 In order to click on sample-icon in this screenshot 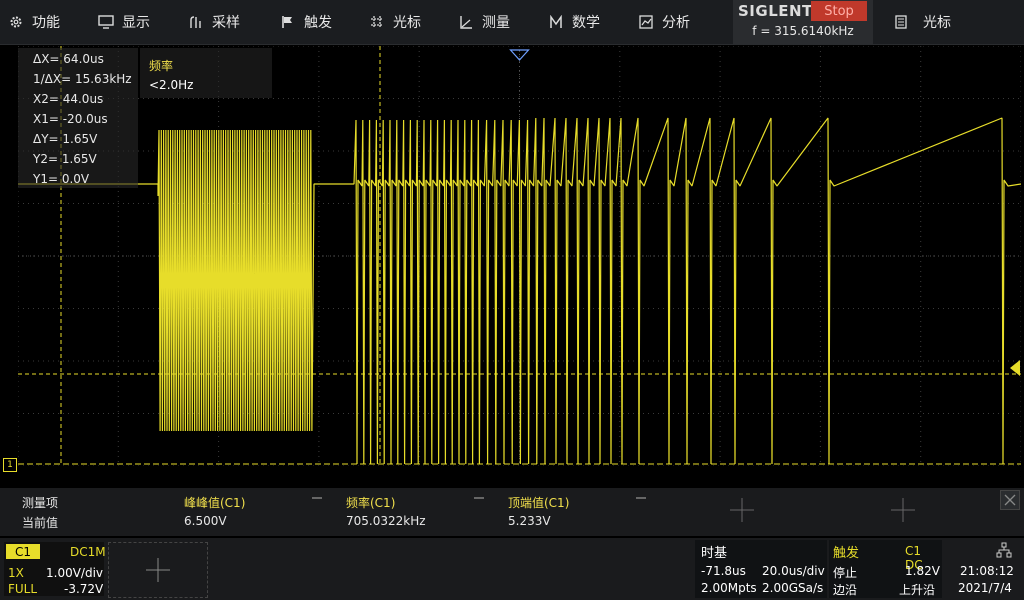, I will do `click(196, 22)`.